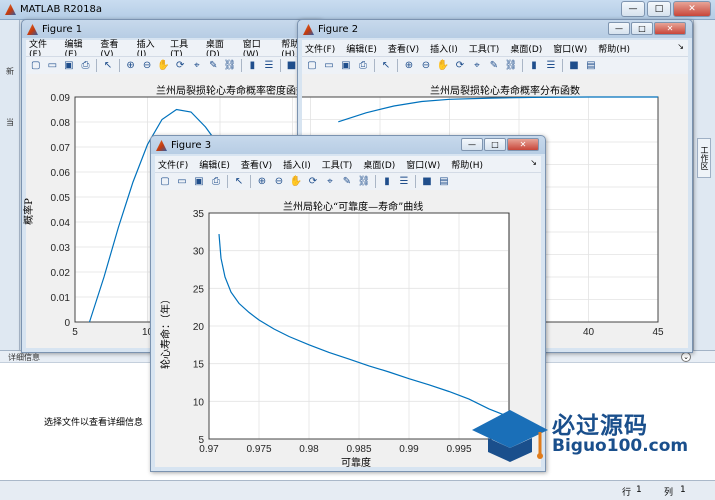 Image resolution: width=715 pixels, height=500 pixels. What do you see at coordinates (669, 493) in the screenshot?
I see `col-label: 列` at bounding box center [669, 493].